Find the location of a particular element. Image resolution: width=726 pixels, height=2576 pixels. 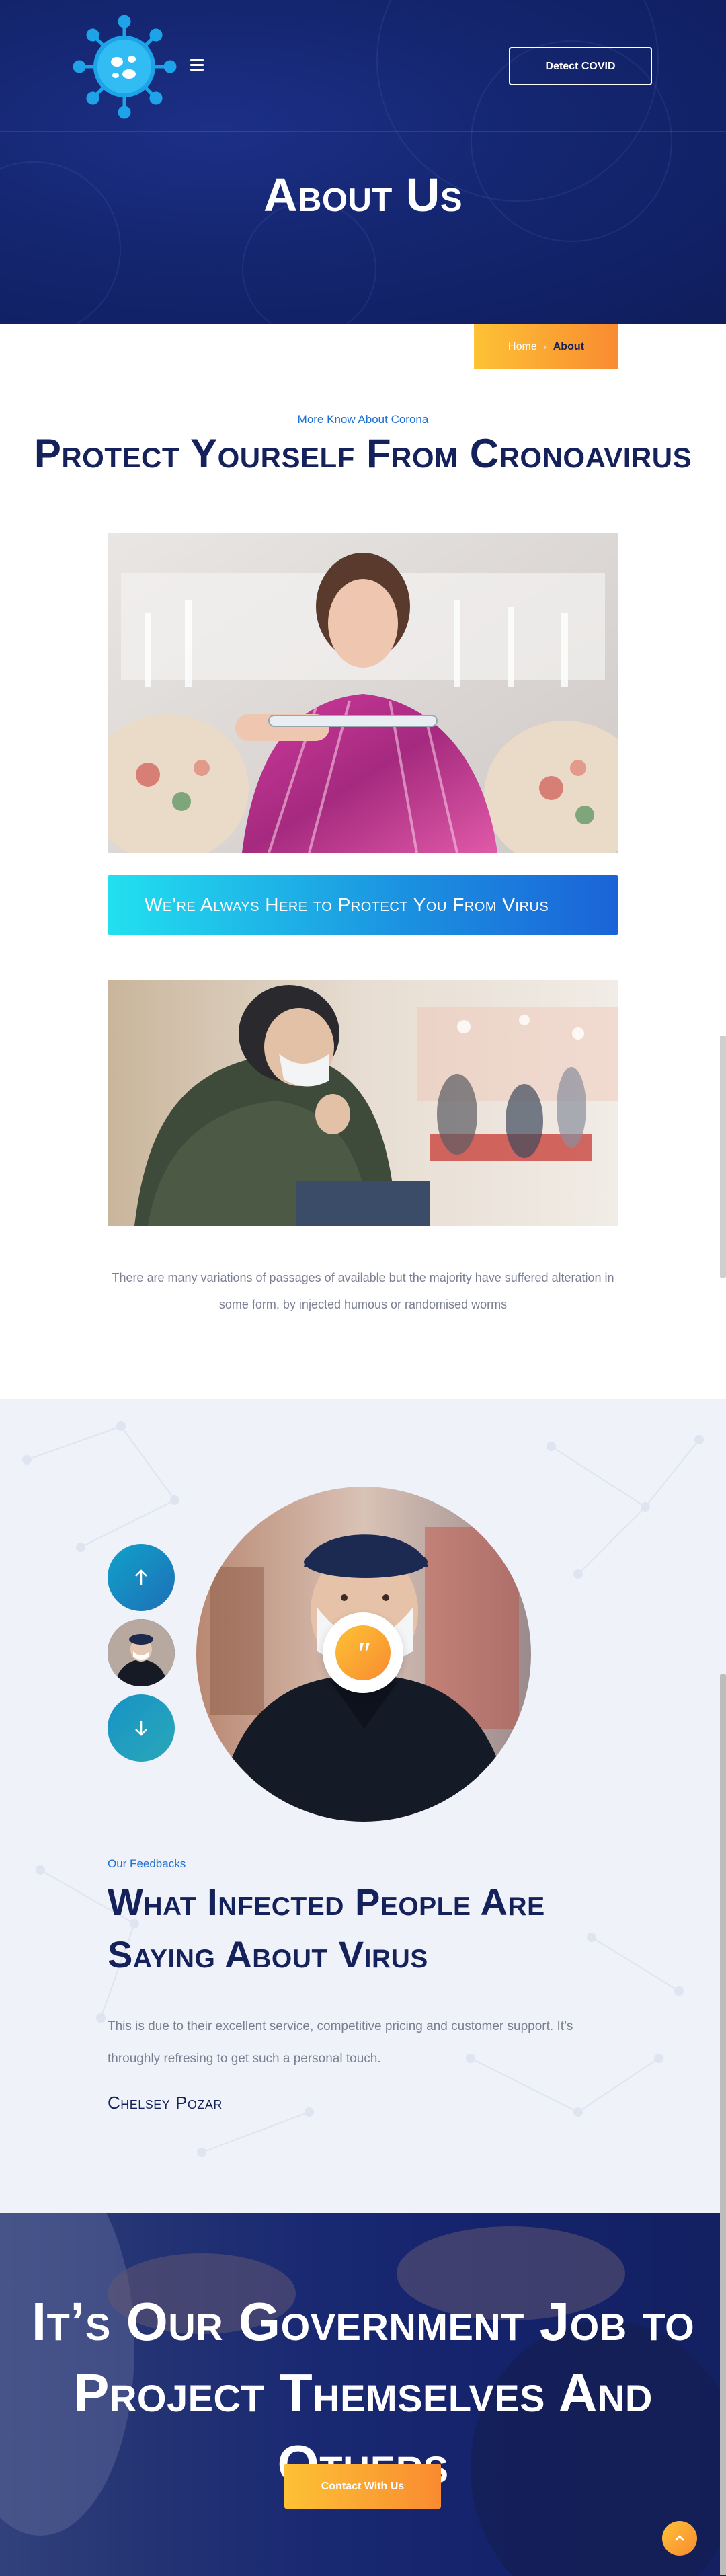

testimonial-thumbnails is located at coordinates (142, 1657).